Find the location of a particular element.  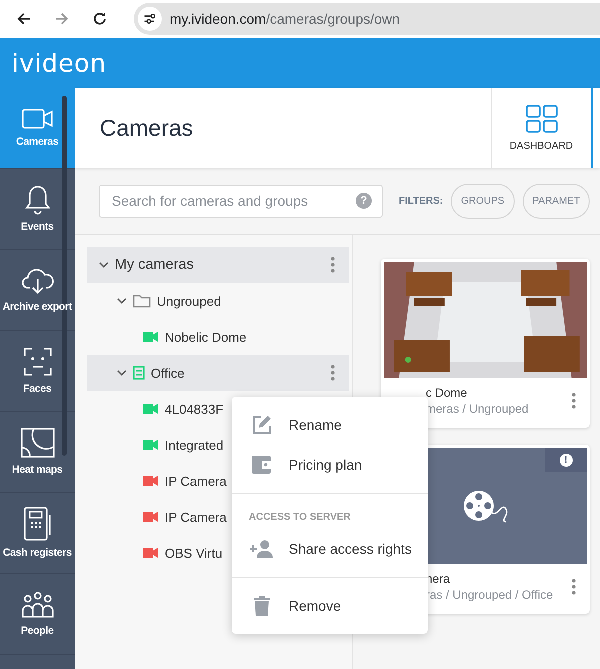

camera-name: c Dome is located at coordinates (447, 393).